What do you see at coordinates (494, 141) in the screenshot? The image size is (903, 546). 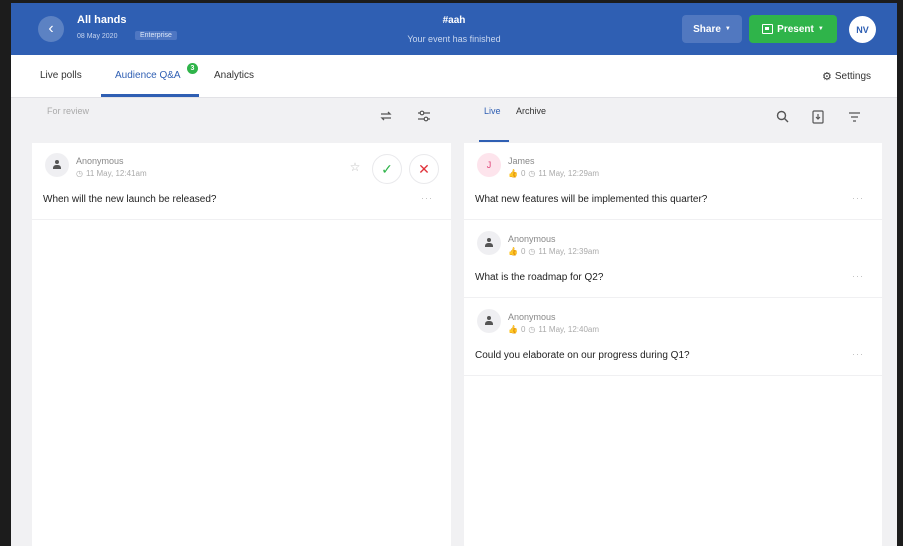 I see `live-tab-indicator` at bounding box center [494, 141].